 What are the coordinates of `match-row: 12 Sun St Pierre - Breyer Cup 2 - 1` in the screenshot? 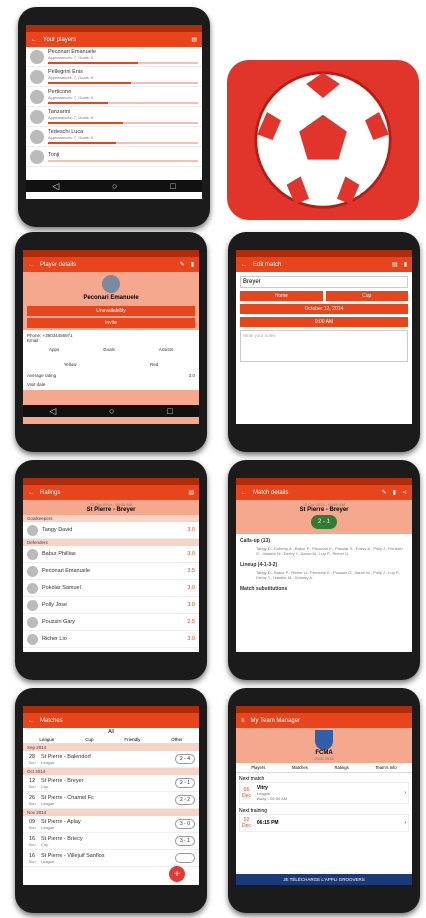 It's located at (111, 783).